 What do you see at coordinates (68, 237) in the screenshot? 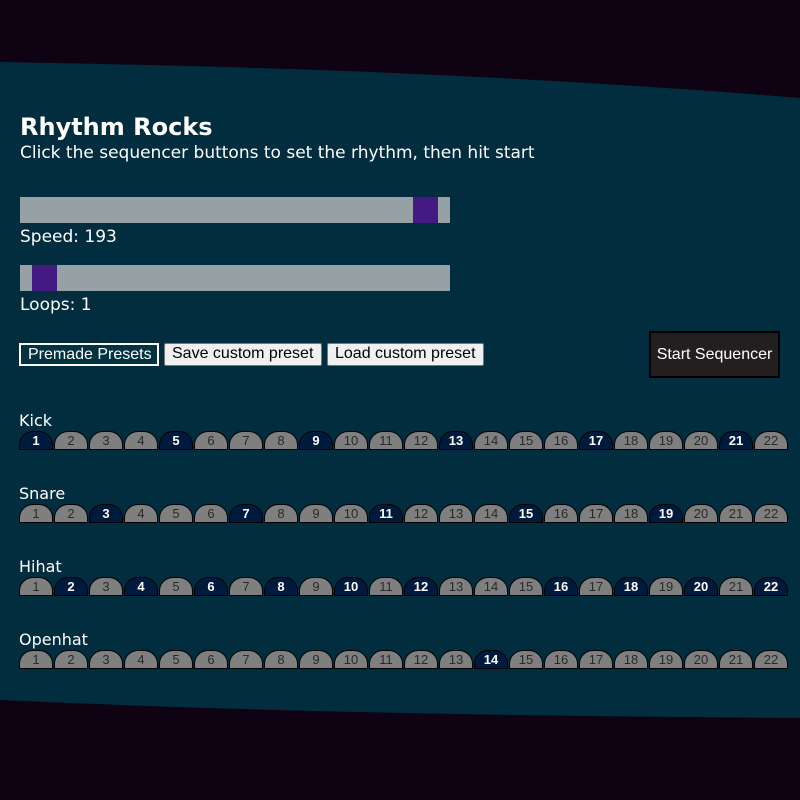
I see `speed-label: Speed: 193` at bounding box center [68, 237].